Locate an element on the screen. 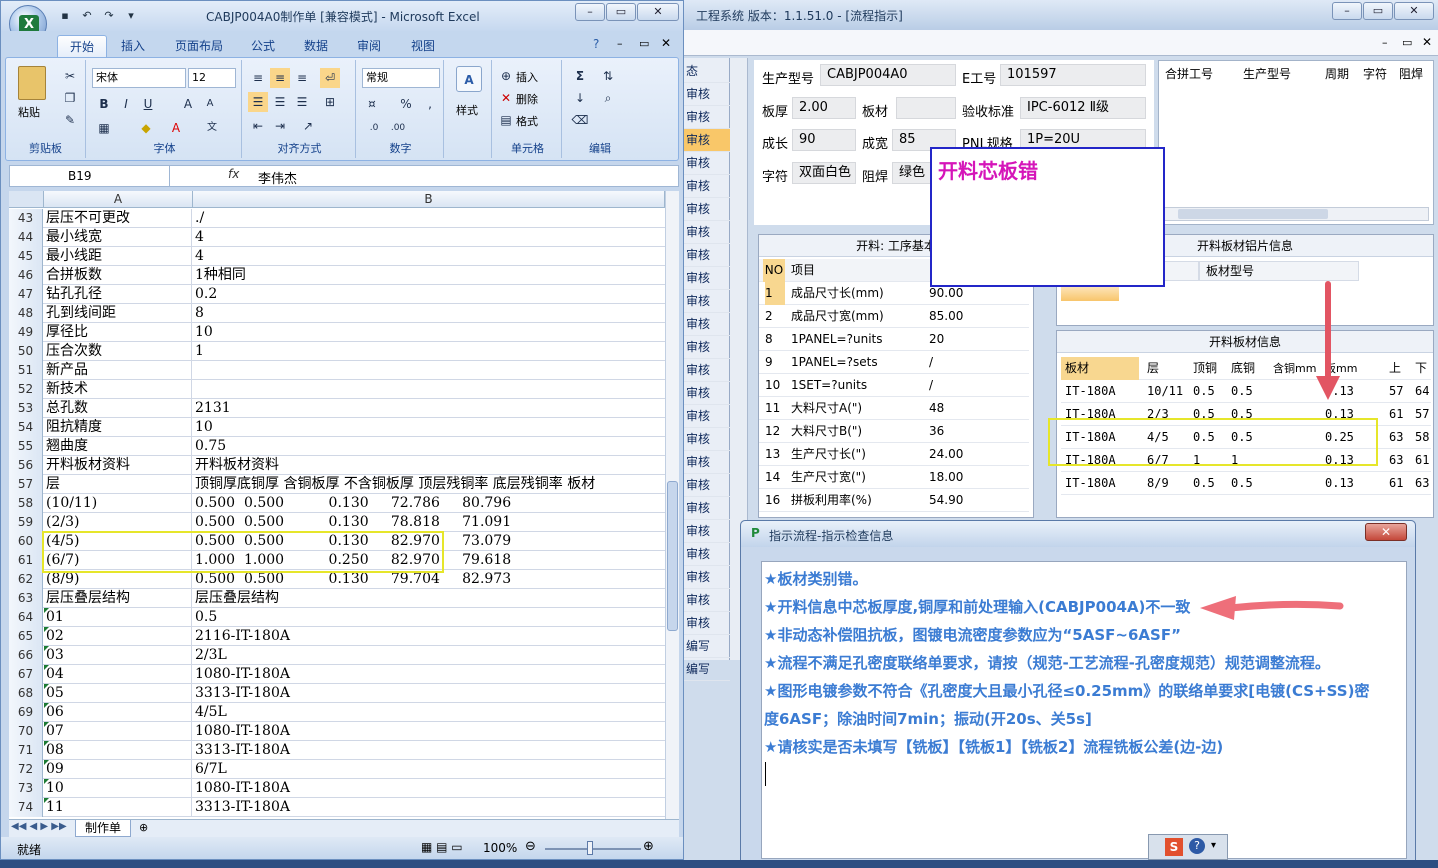  align-right-icon: ☰ is located at coordinates (302, 102).